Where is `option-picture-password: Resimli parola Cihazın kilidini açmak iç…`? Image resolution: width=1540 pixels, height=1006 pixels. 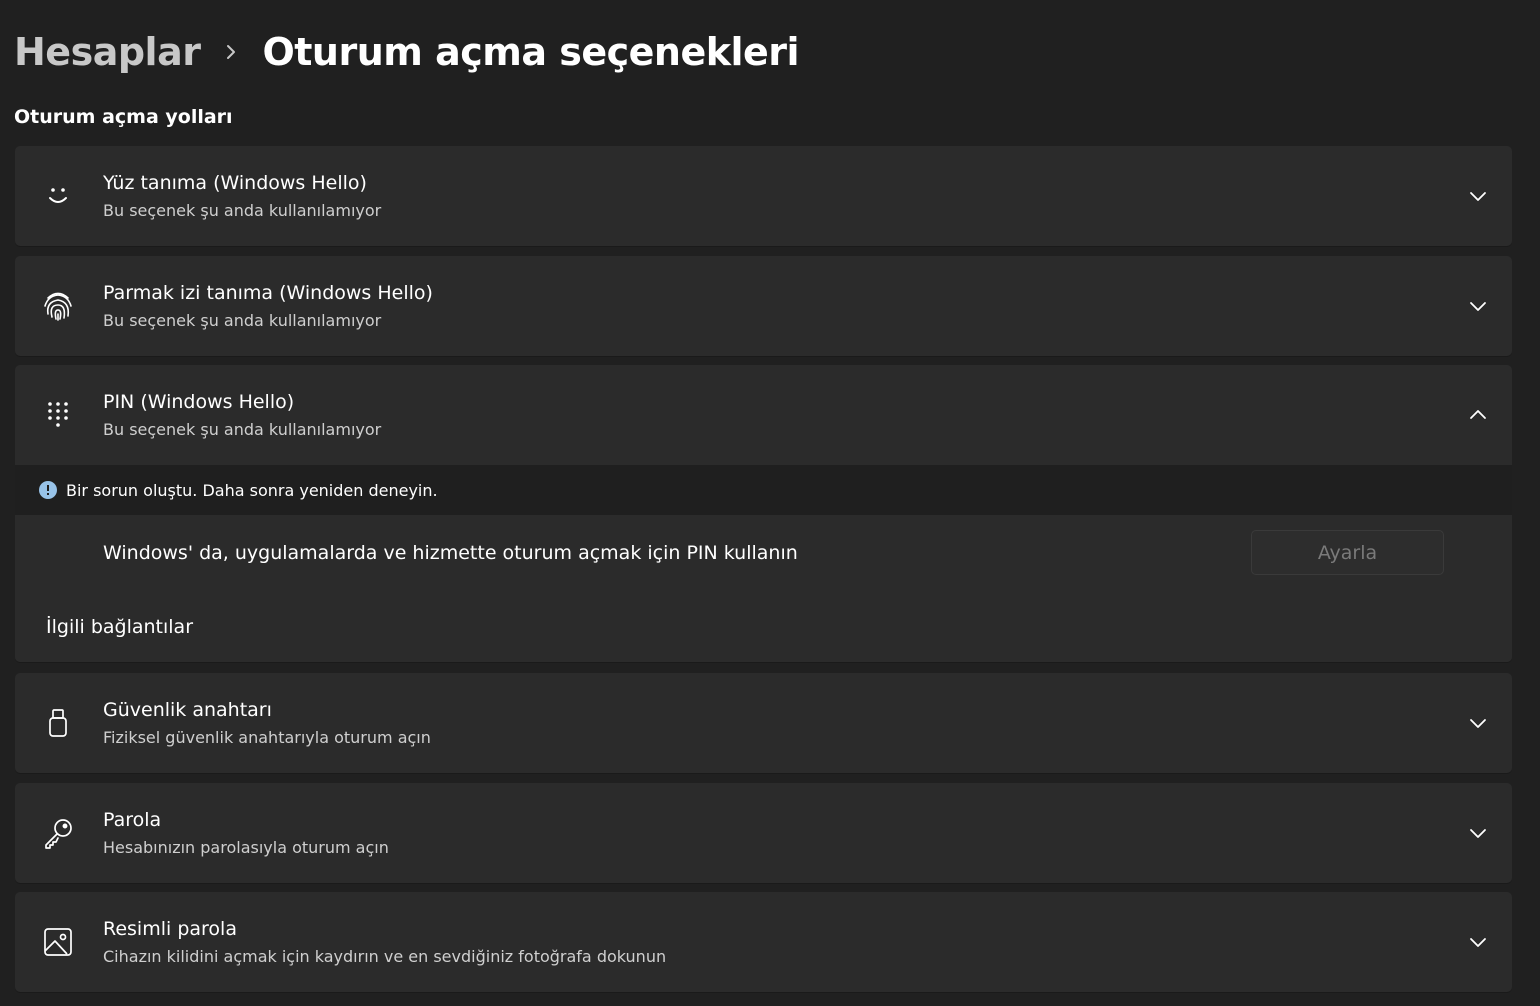 option-picture-password: Resimli parola Cihazın kilidini açmak iç… is located at coordinates (763, 942).